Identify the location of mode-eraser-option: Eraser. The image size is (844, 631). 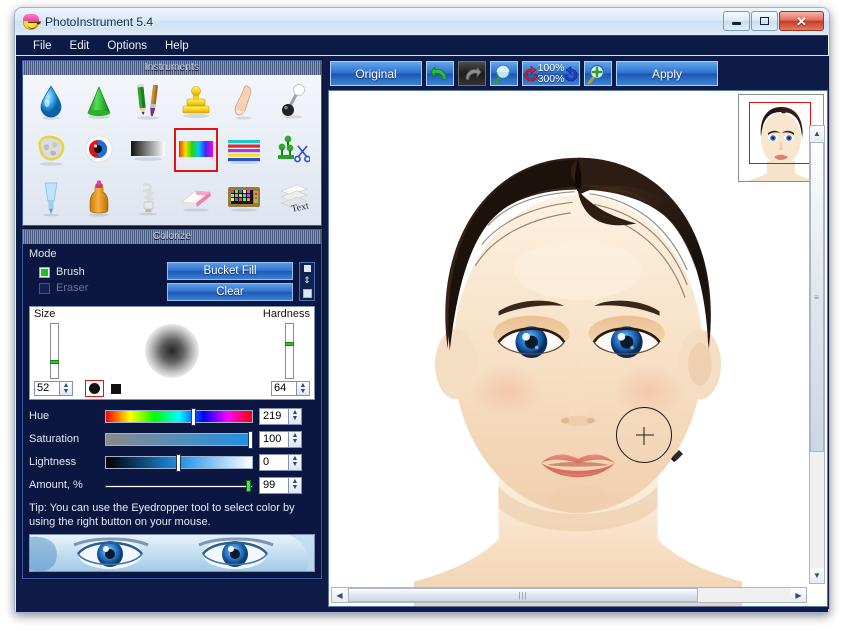
(100, 288).